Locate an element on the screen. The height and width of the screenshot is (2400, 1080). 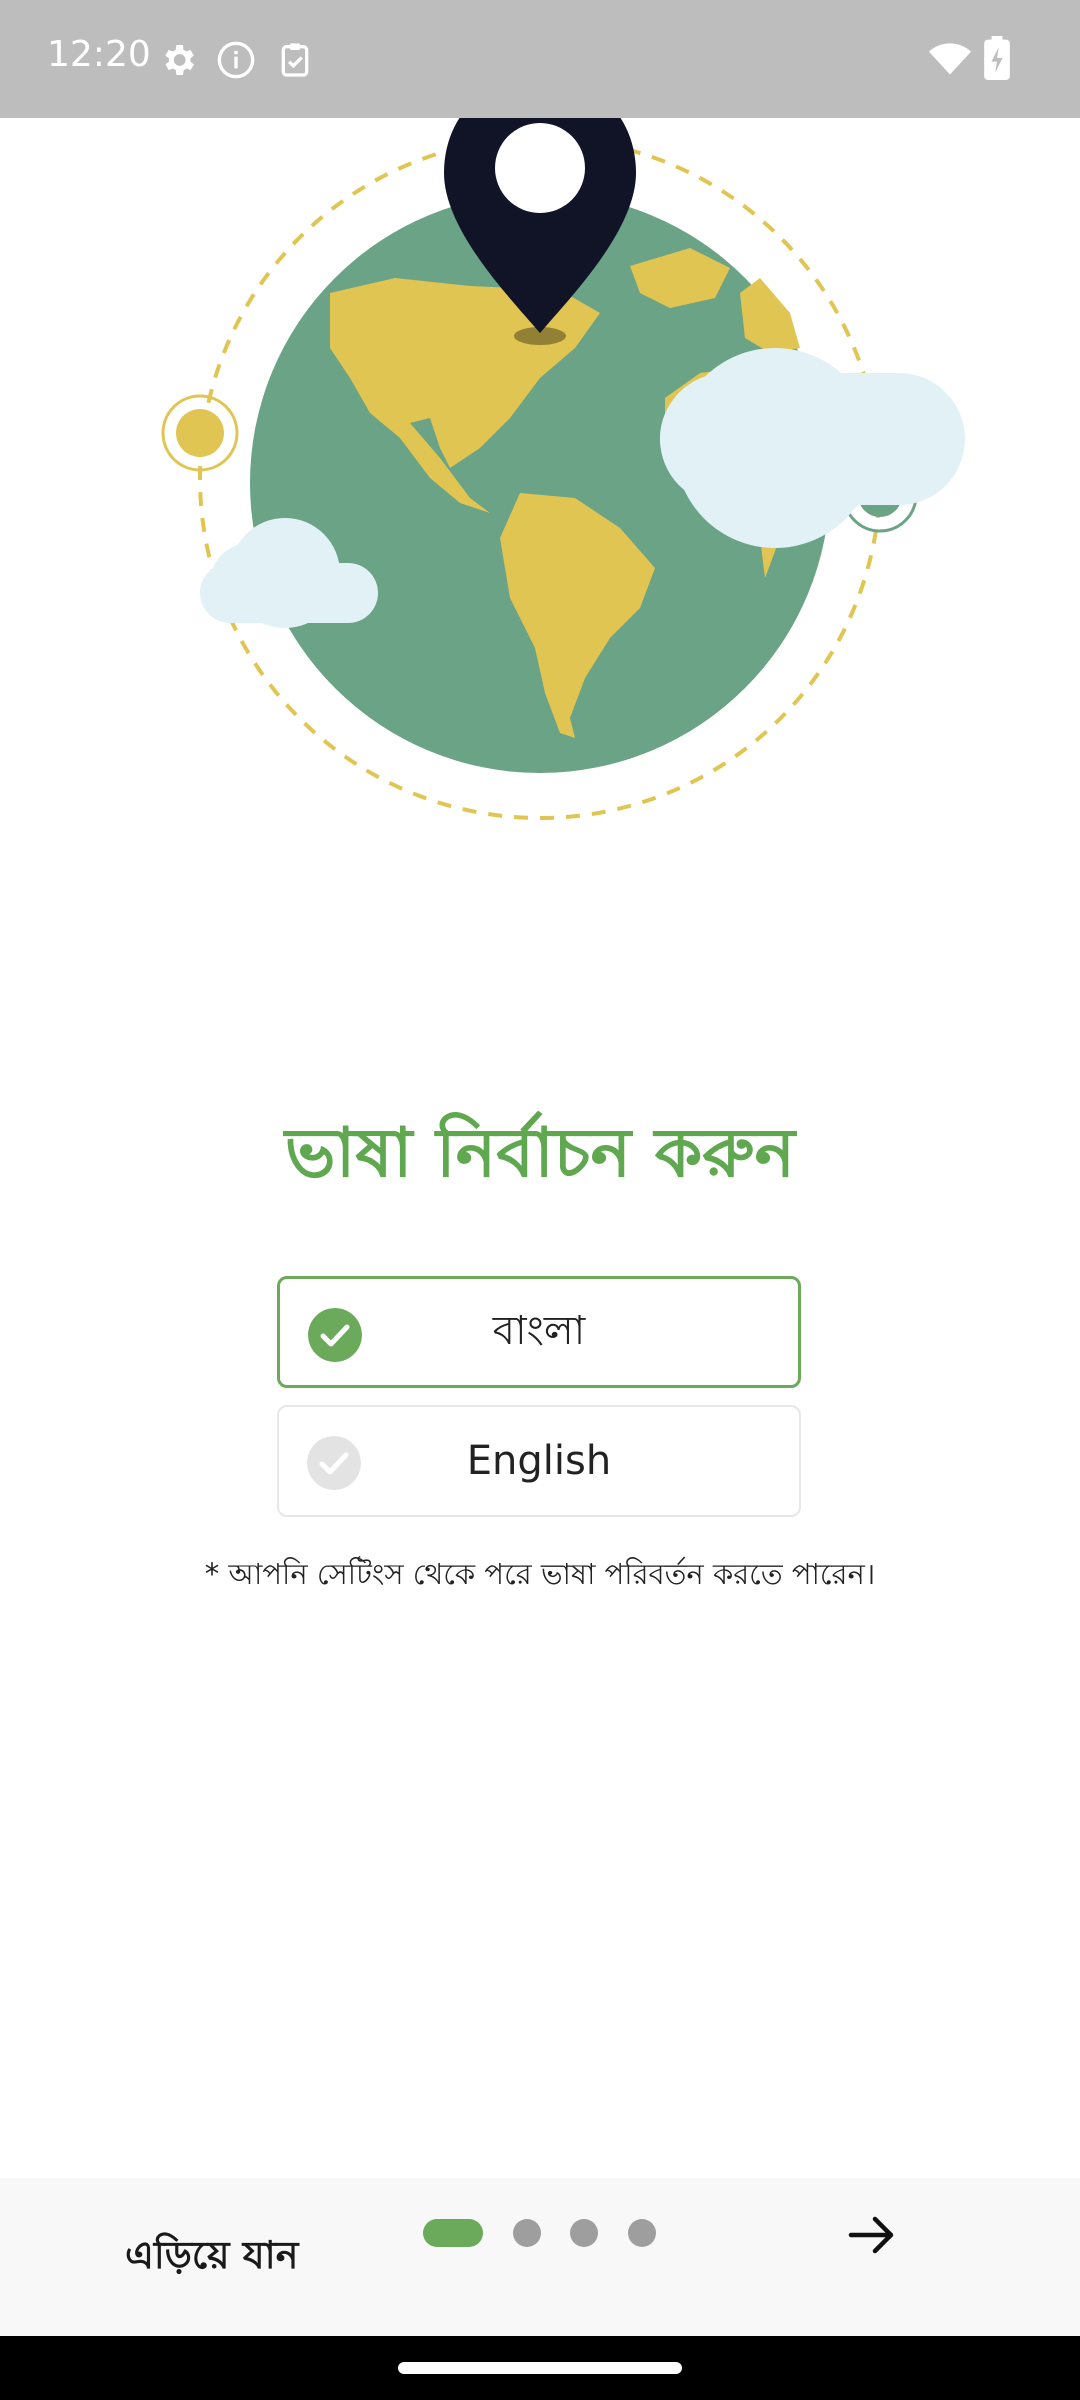
language-option-english: English is located at coordinates (539, 1461).